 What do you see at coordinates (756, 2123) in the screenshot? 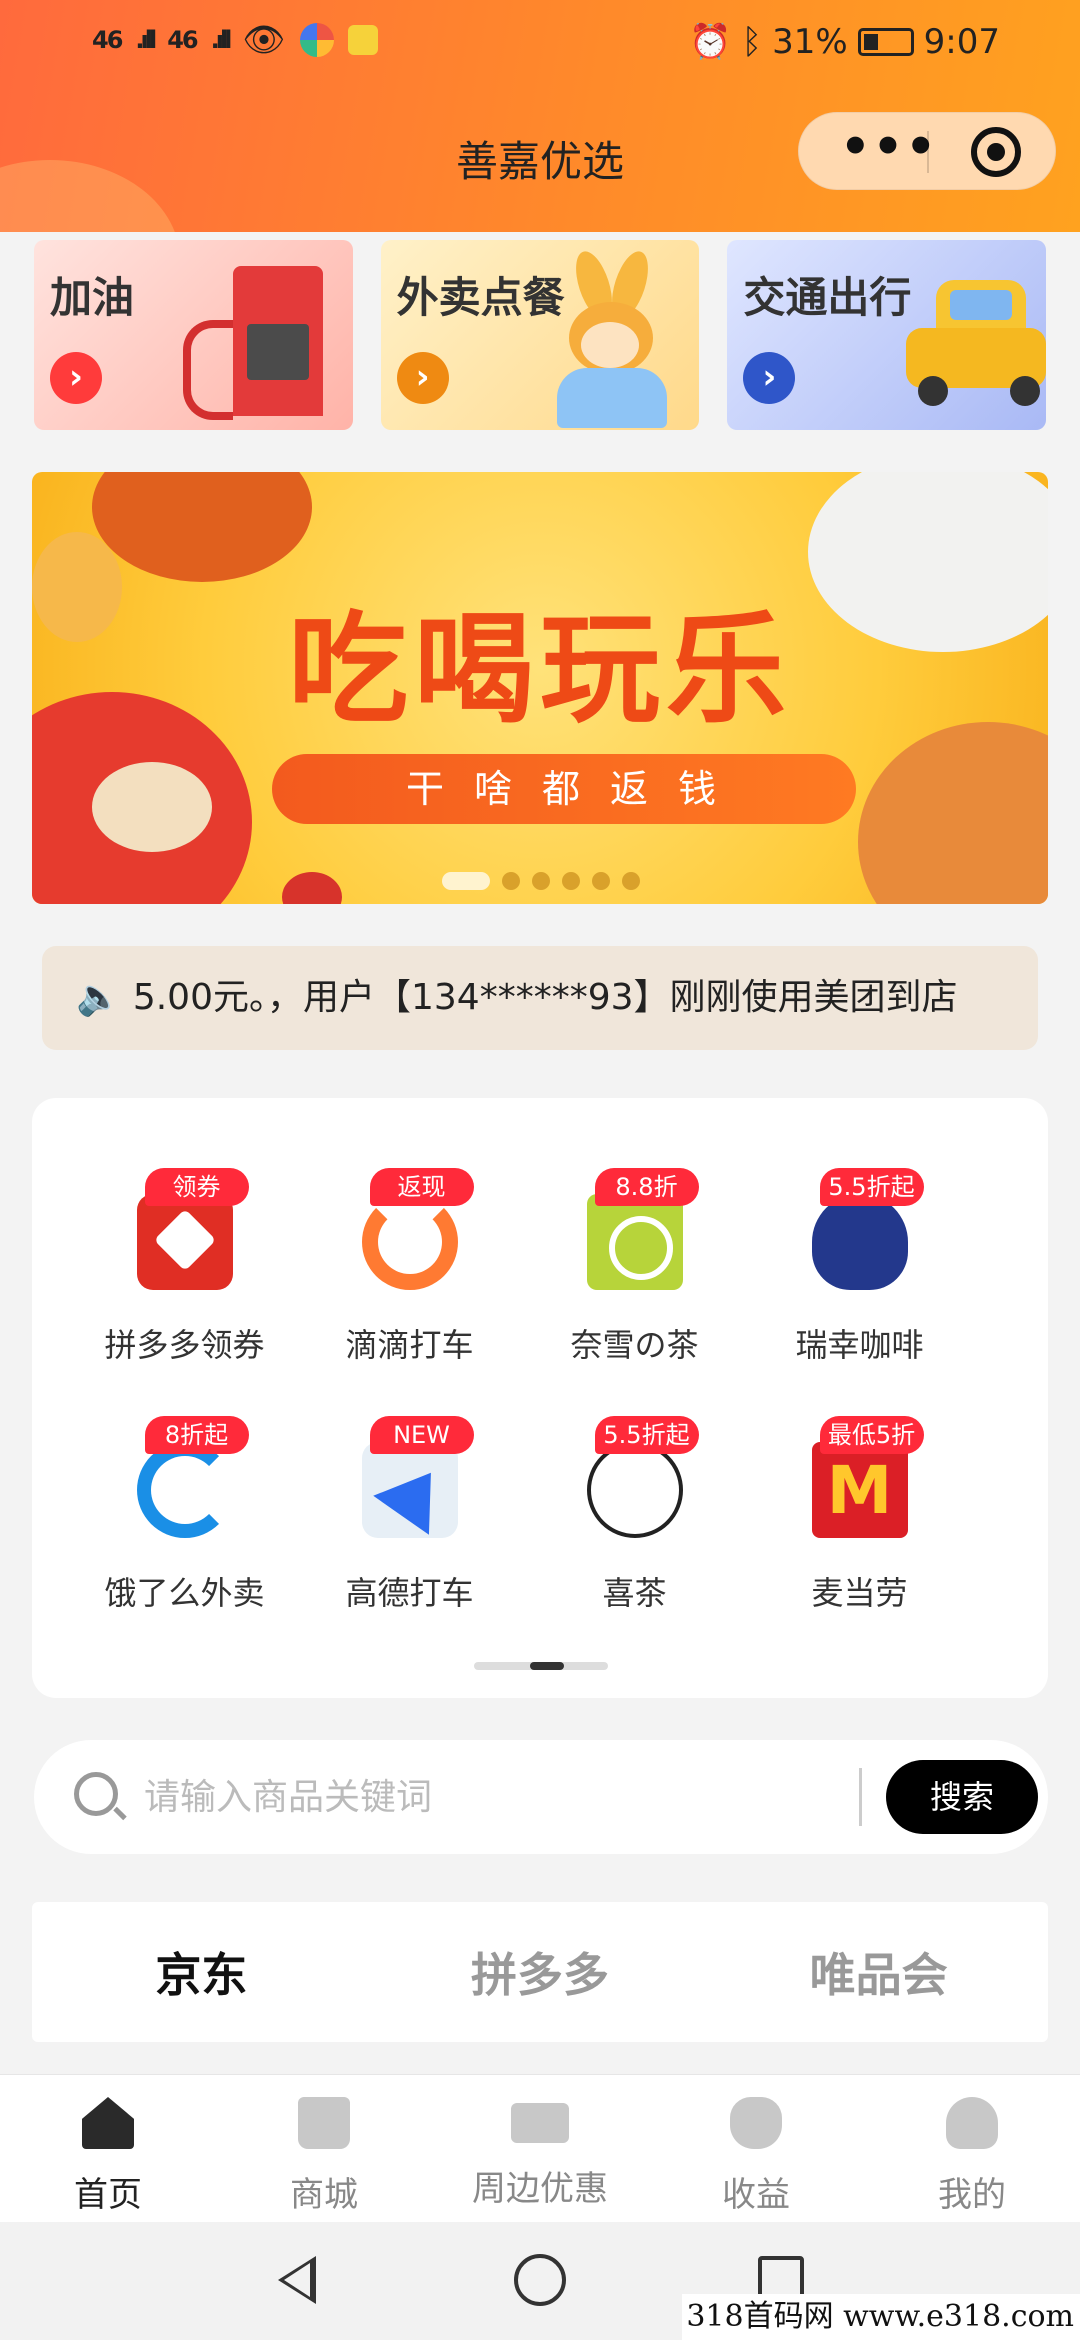
I see `money-bag-icon` at bounding box center [756, 2123].